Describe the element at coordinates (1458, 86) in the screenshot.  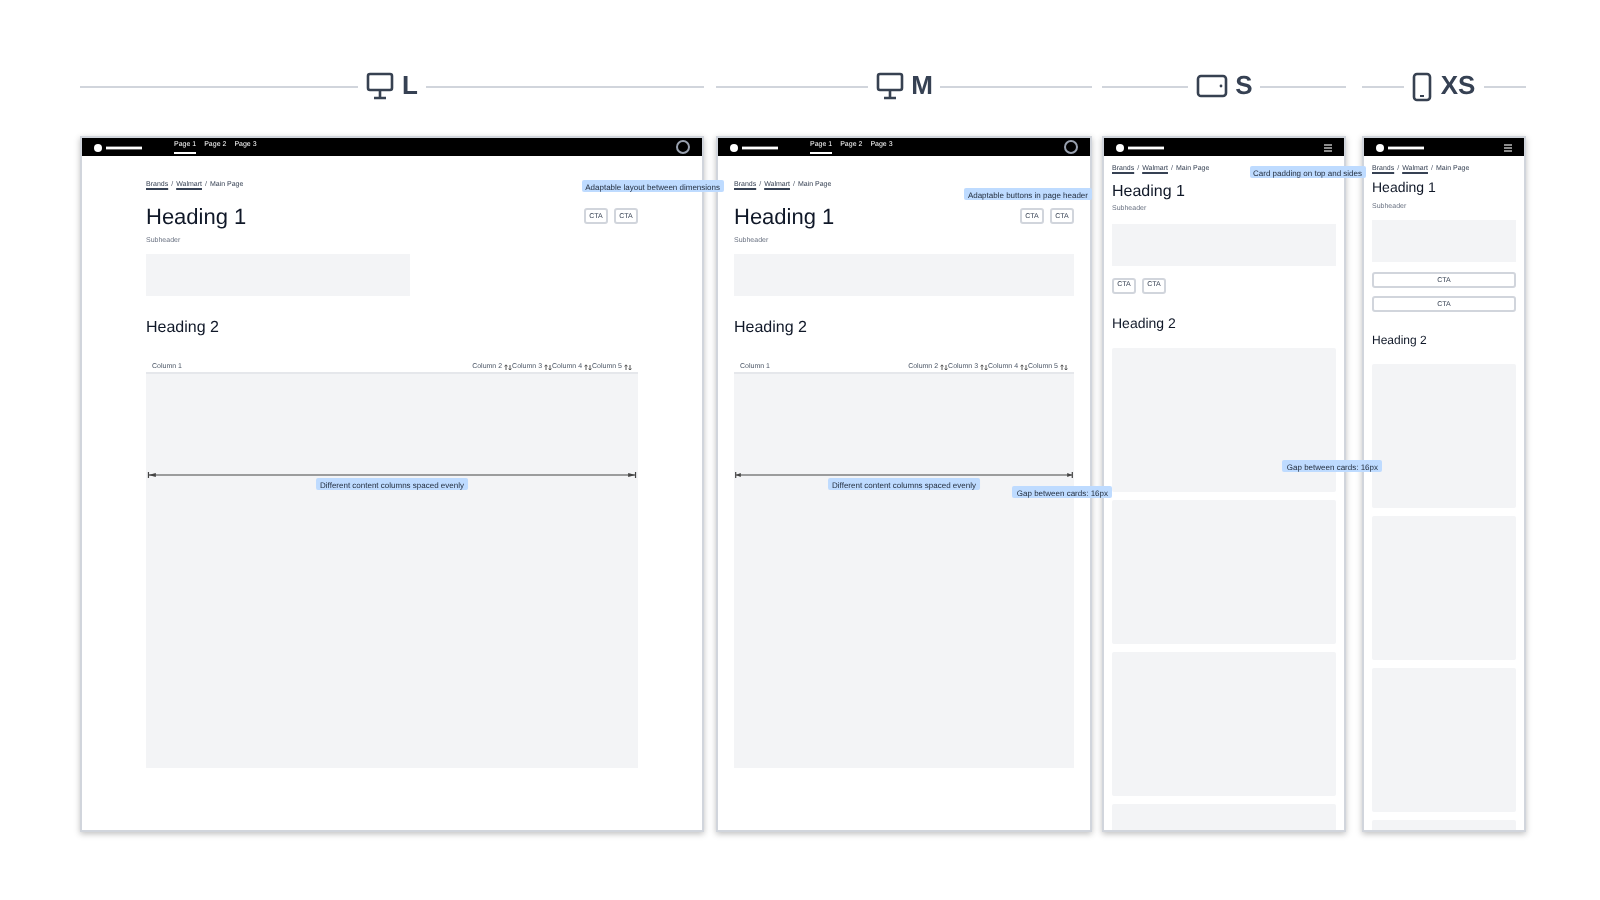
I see `breakpoint-label: XS` at that location.